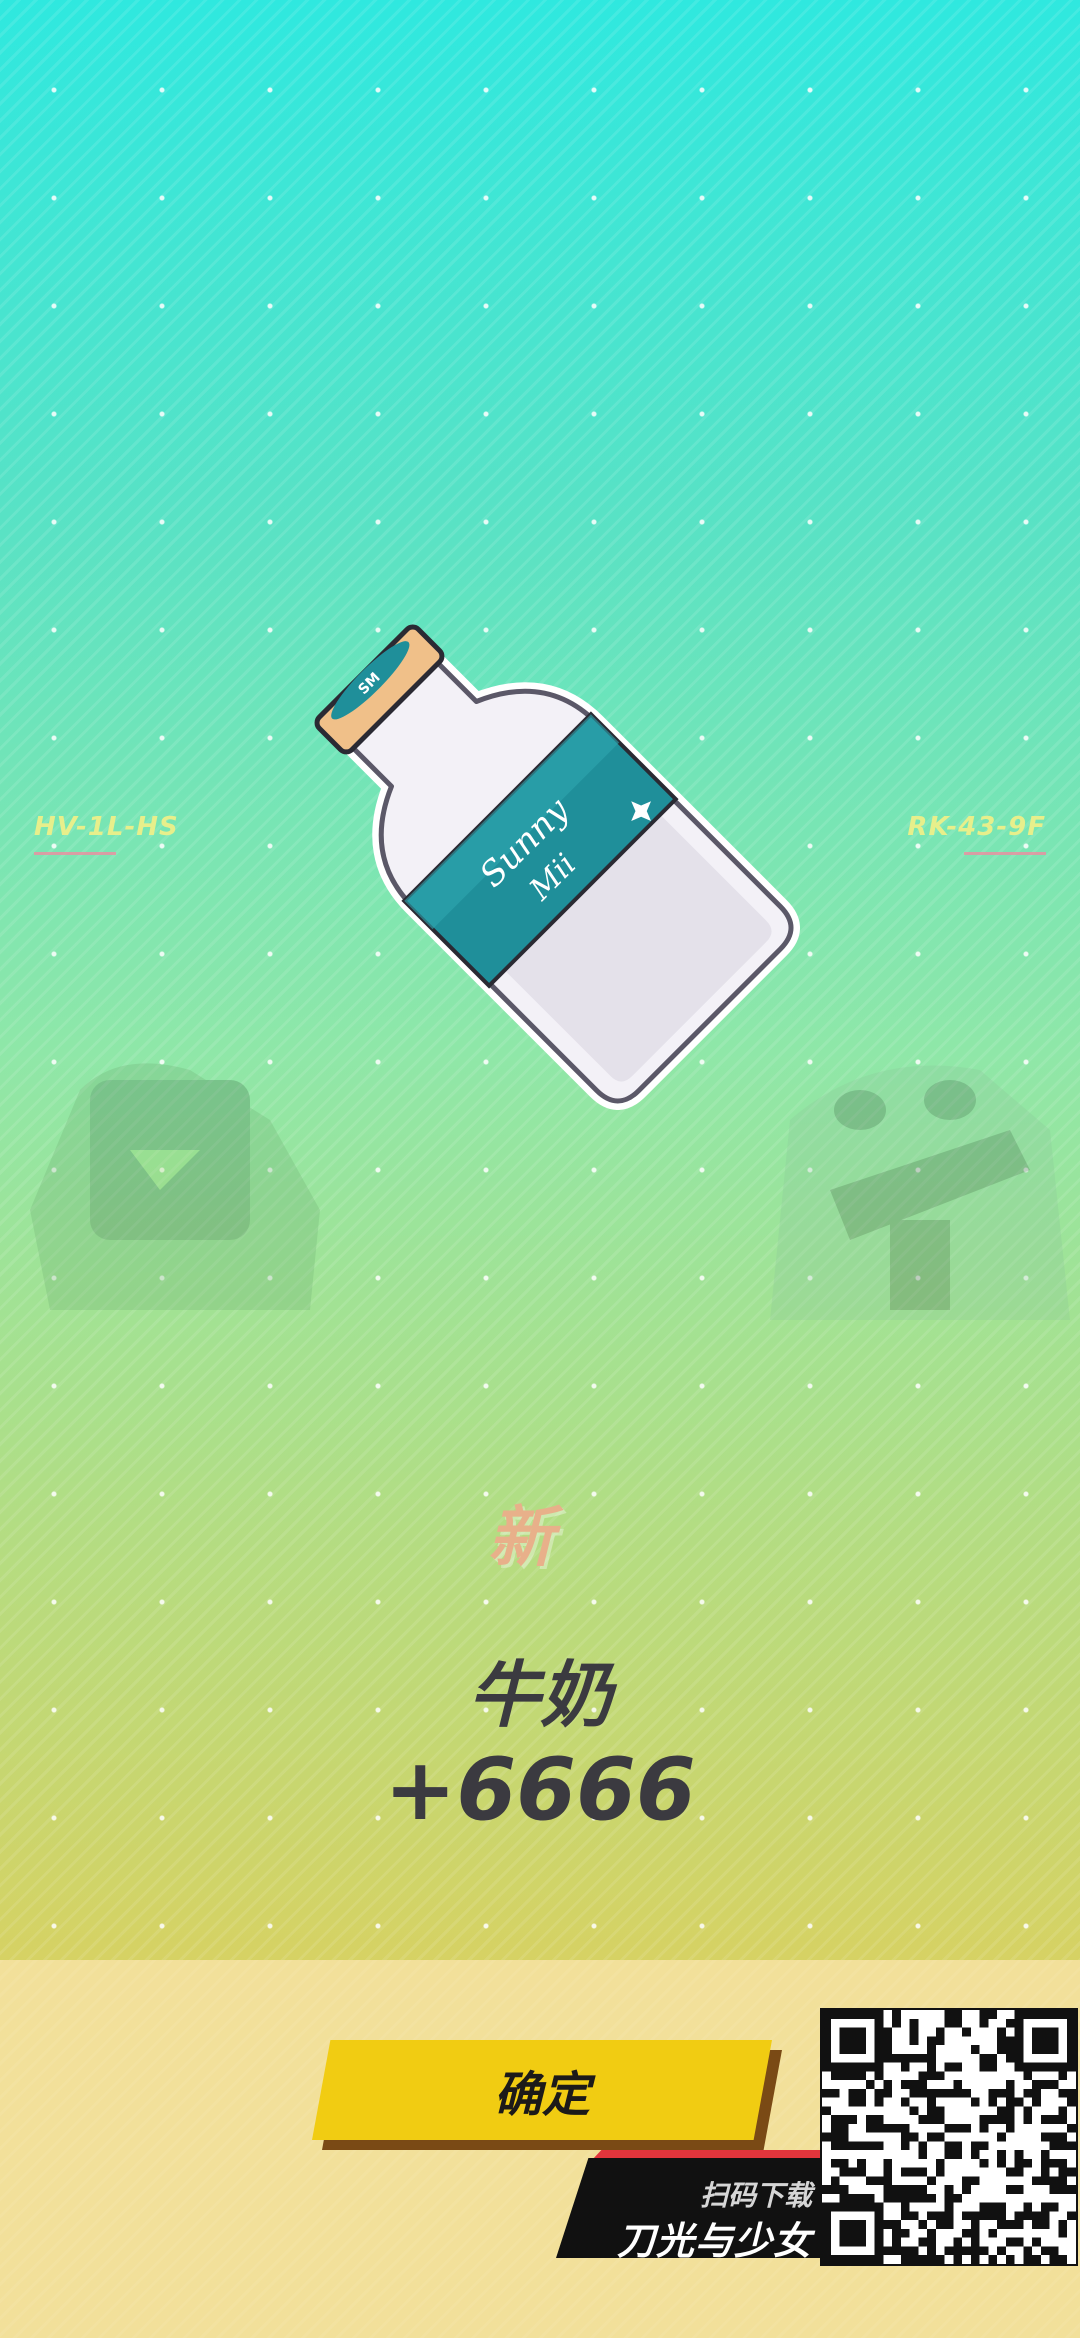  I want to click on promo-game-title: 刀光与少女, so click(714, 2241).